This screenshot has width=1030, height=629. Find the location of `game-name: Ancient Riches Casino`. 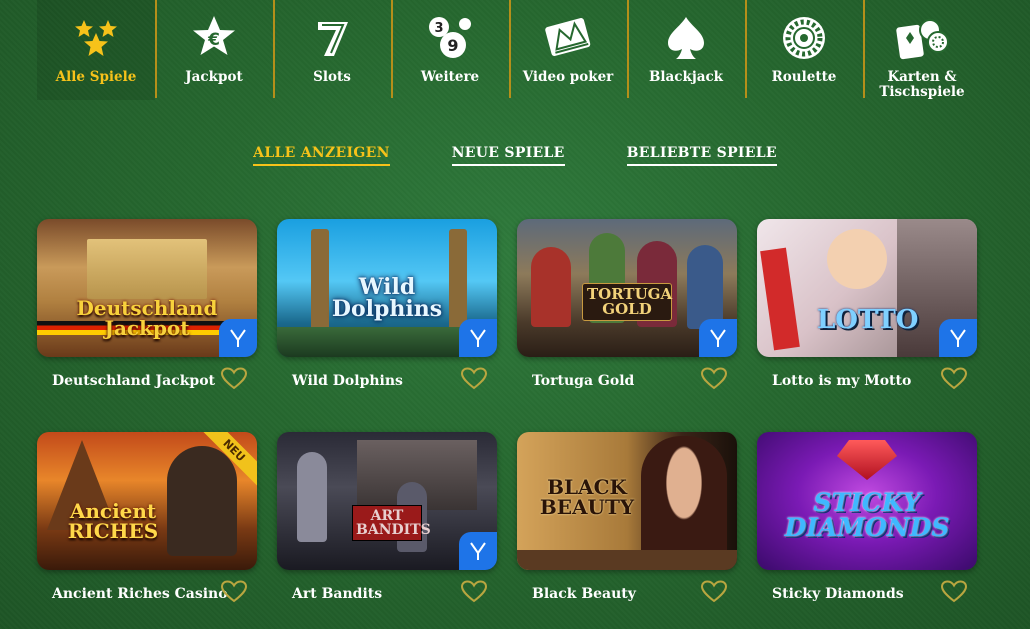

game-name: Ancient Riches Casino is located at coordinates (140, 594).